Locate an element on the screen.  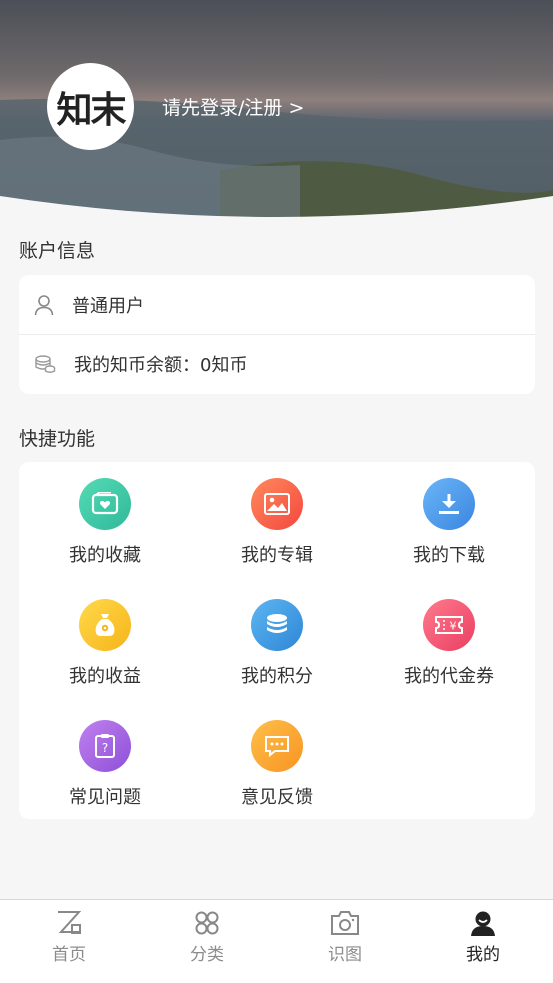
tab-home: 首页 is located at coordinates (69, 937).